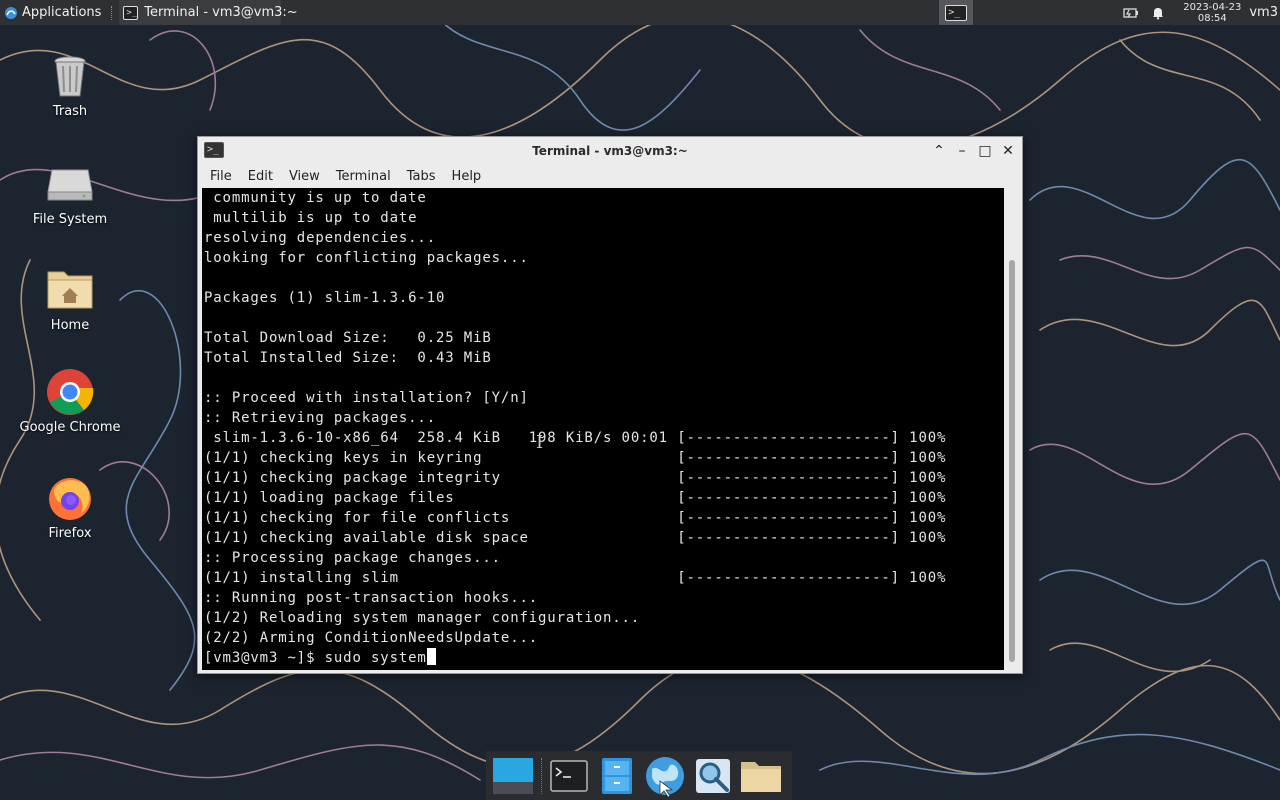 Image resolution: width=1280 pixels, height=800 pixels. I want to click on show-desktop-icon, so click(513, 775).